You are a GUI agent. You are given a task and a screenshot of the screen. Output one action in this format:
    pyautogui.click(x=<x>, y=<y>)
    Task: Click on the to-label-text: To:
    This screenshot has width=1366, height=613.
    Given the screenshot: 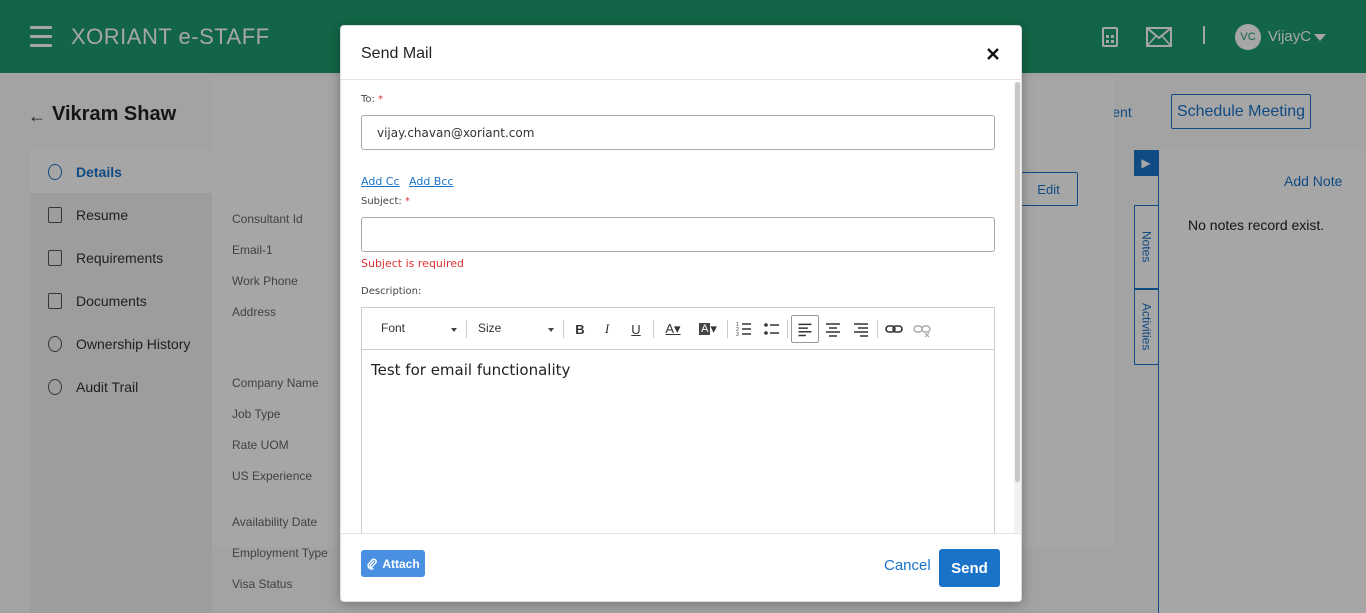 What is the action you would take?
    pyautogui.click(x=368, y=99)
    